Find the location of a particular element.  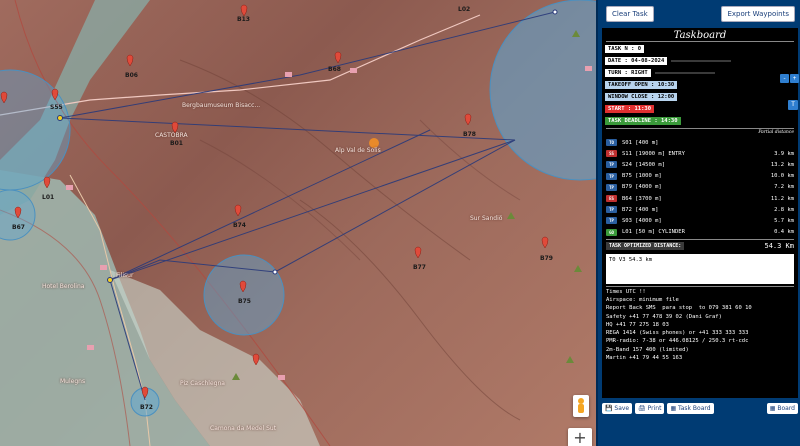

toggle-button: T is located at coordinates (793, 105).